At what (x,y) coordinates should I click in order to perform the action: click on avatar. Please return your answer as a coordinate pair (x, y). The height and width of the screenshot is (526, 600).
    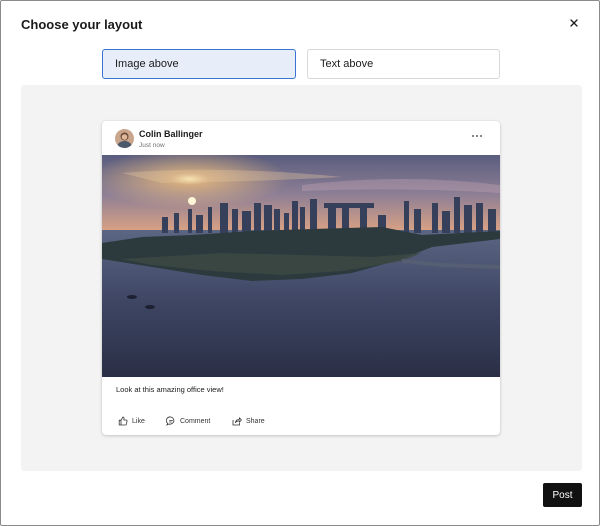
    Looking at the image, I should click on (124, 138).